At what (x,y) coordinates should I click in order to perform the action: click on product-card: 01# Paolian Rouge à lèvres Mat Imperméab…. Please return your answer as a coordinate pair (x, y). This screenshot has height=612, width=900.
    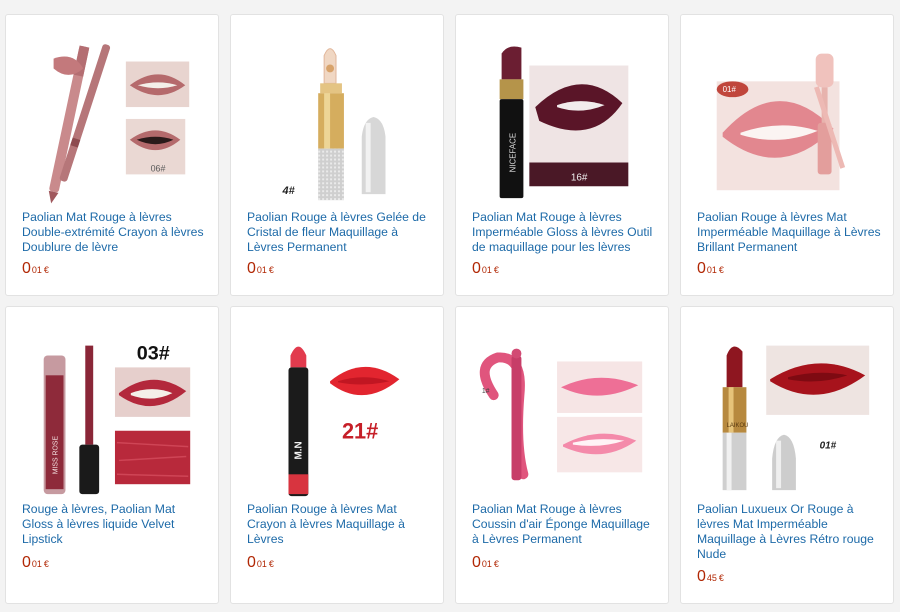
    Looking at the image, I should click on (787, 155).